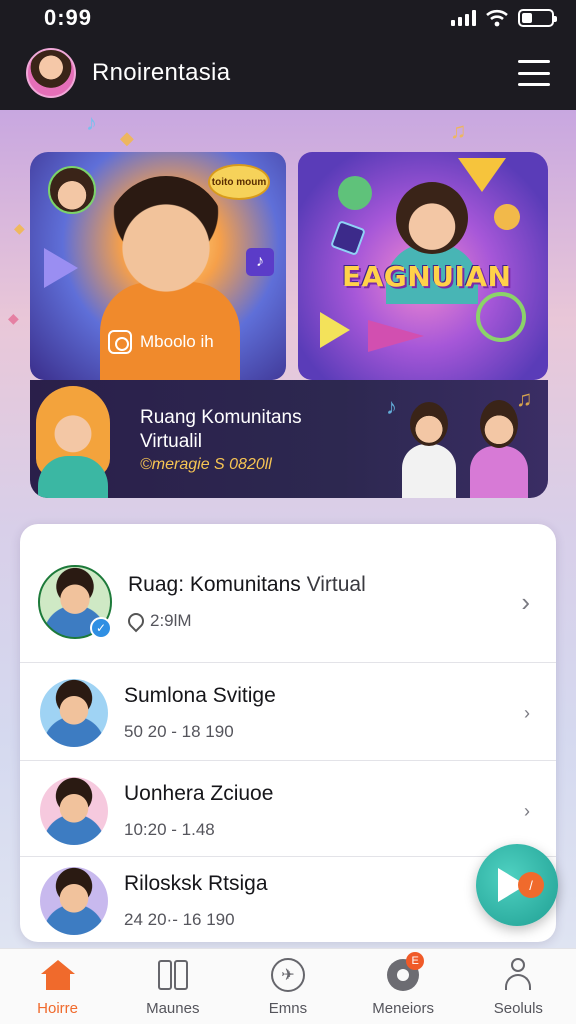 This screenshot has width=576, height=1024. I want to click on banner-tile-game: EAGNUIAN, so click(423, 266).